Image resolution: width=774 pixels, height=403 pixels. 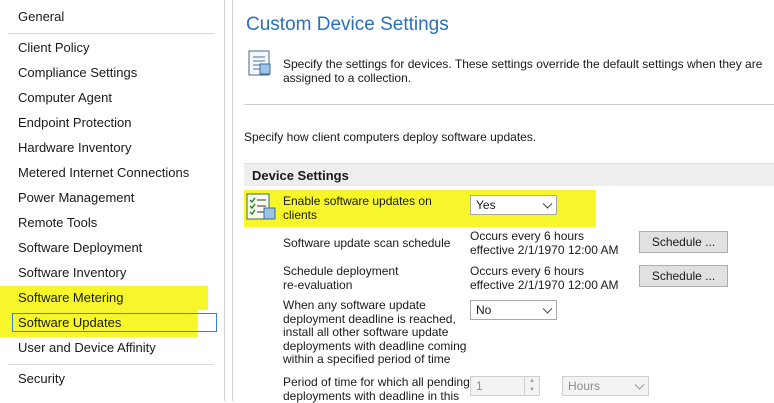 I want to click on sidebar-item-computer-agent: Computer Agent, so click(x=65, y=98).